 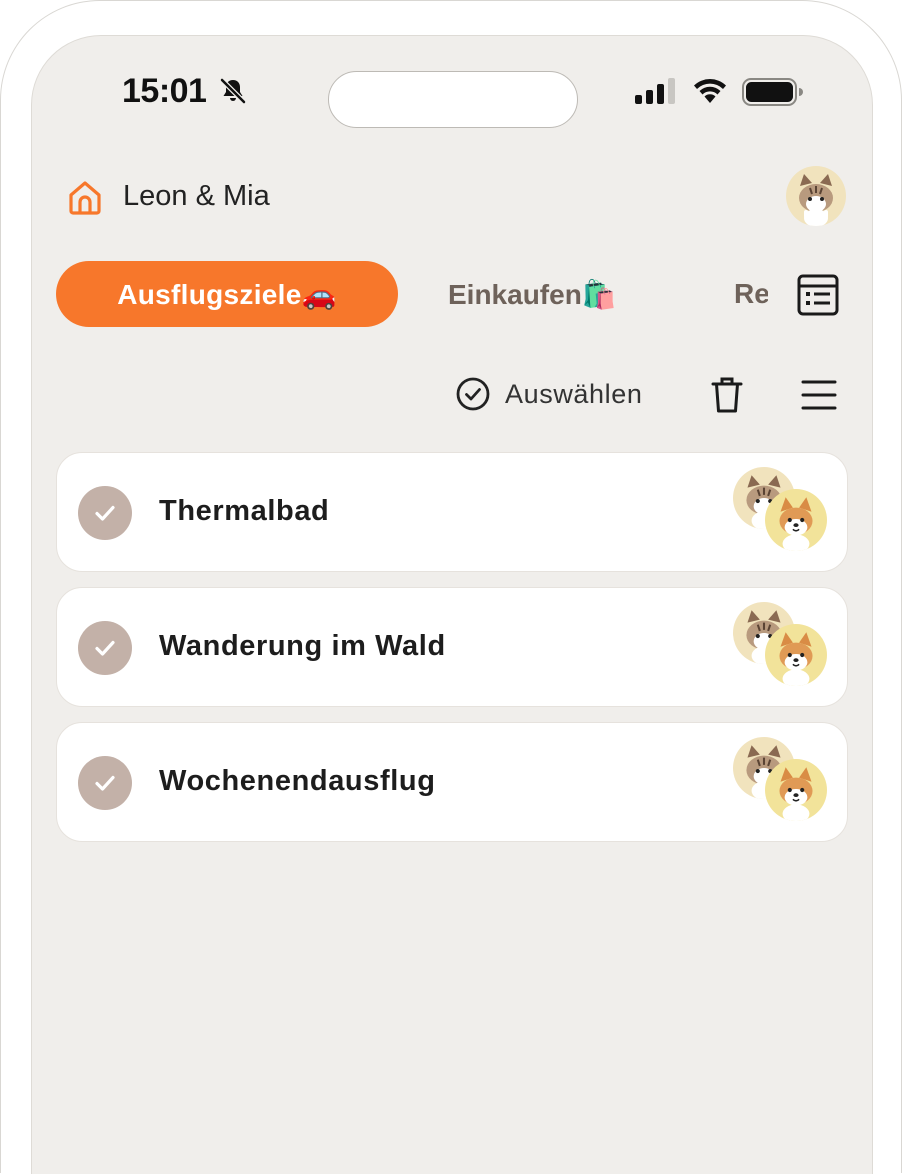 I want to click on status-bar: 15:01, so click(x=452, y=91).